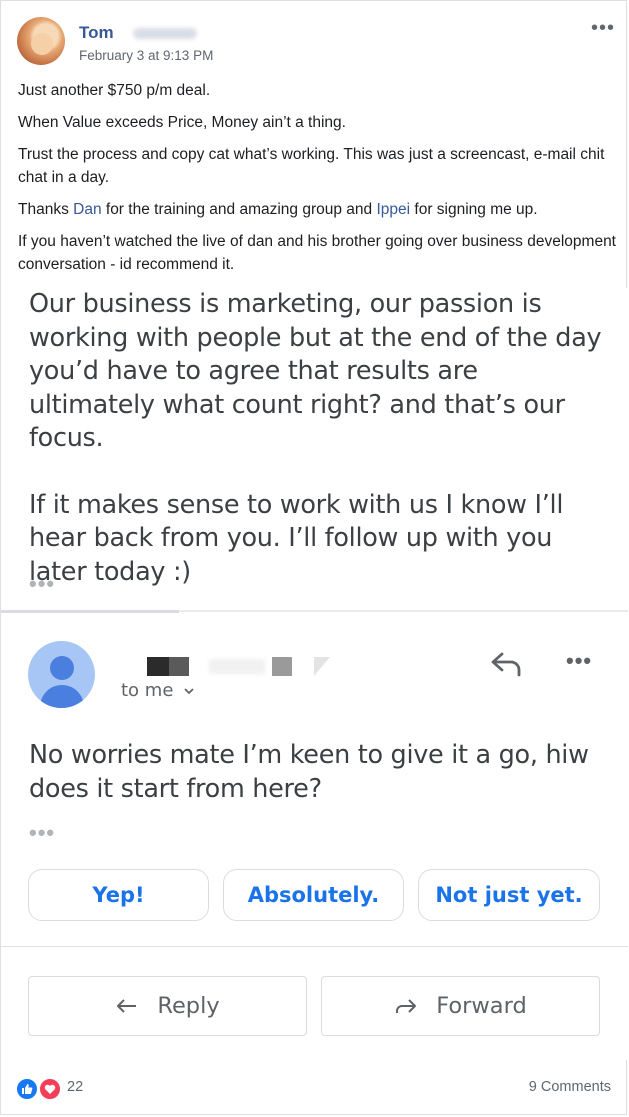 The width and height of the screenshot is (629, 1117). I want to click on post-timestamp: February 3 at 9:13 PM, so click(146, 55).